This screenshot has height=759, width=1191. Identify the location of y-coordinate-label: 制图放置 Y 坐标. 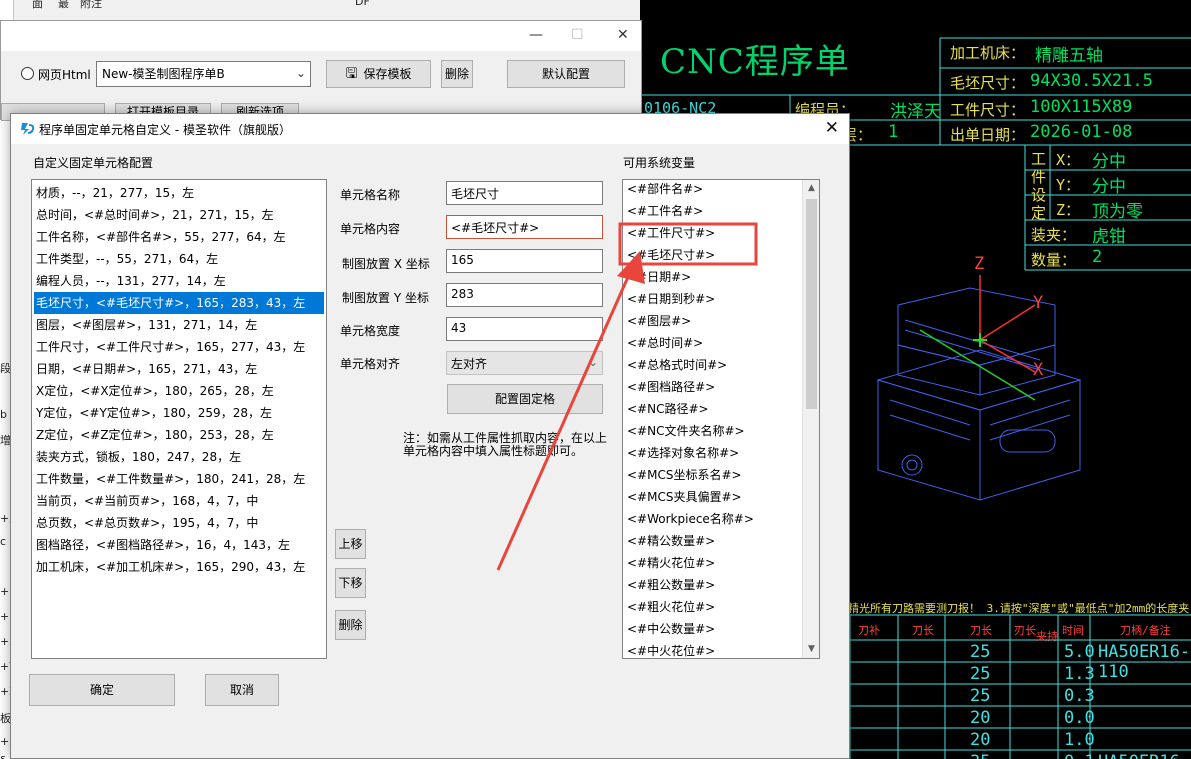
(385, 298).